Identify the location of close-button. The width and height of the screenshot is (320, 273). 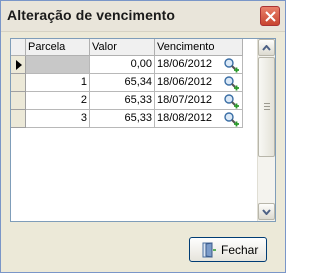
(270, 16).